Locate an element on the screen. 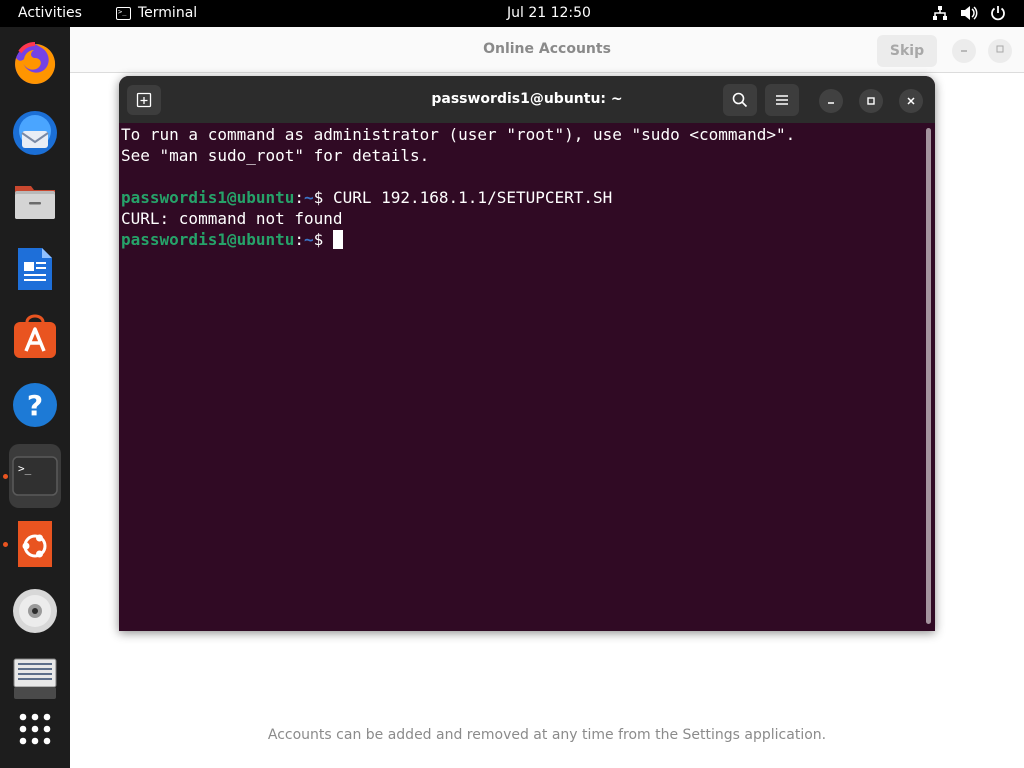 Image resolution: width=1024 pixels, height=768 pixels. dock-item-thunderbird is located at coordinates (35, 133).